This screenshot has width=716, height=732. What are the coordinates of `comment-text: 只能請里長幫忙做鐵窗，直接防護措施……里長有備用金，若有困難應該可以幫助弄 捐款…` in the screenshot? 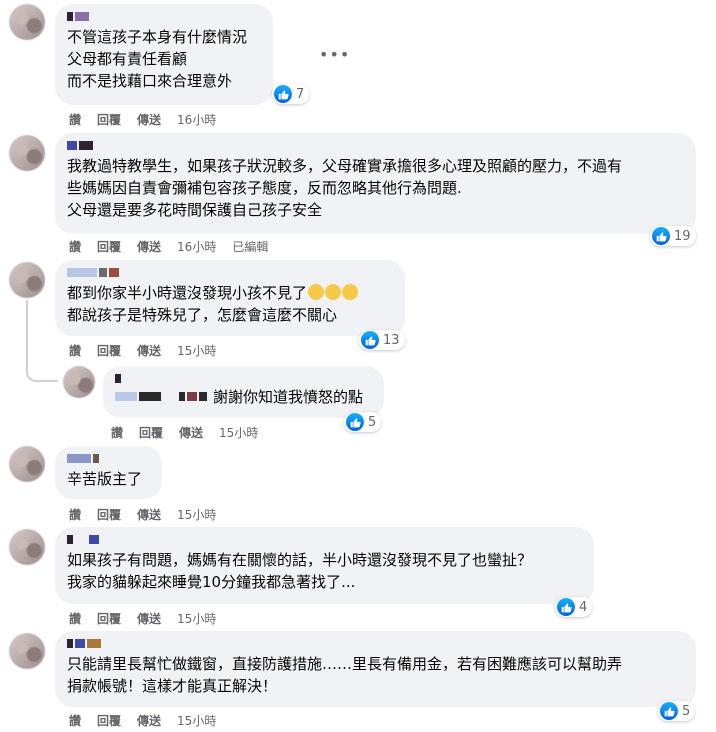 It's located at (345, 675).